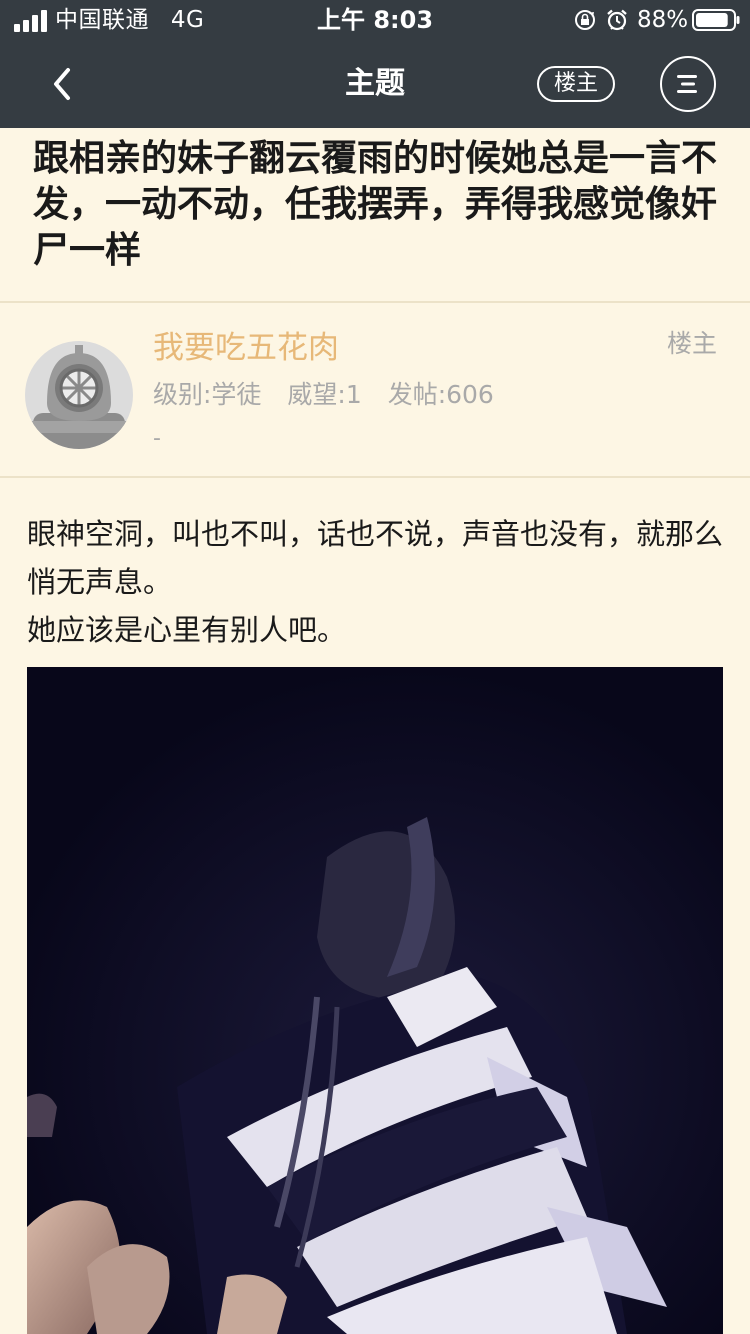 The image size is (750, 1334). What do you see at coordinates (576, 84) in the screenshot?
I see `only-owner-button: 楼主` at bounding box center [576, 84].